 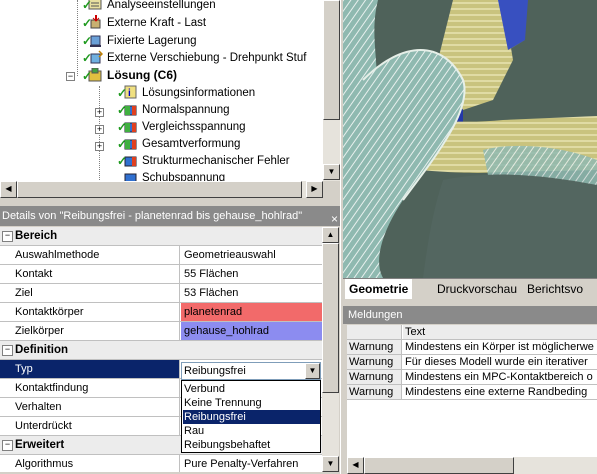 I want to click on dropdown-option: Rau, so click(x=251, y=431).